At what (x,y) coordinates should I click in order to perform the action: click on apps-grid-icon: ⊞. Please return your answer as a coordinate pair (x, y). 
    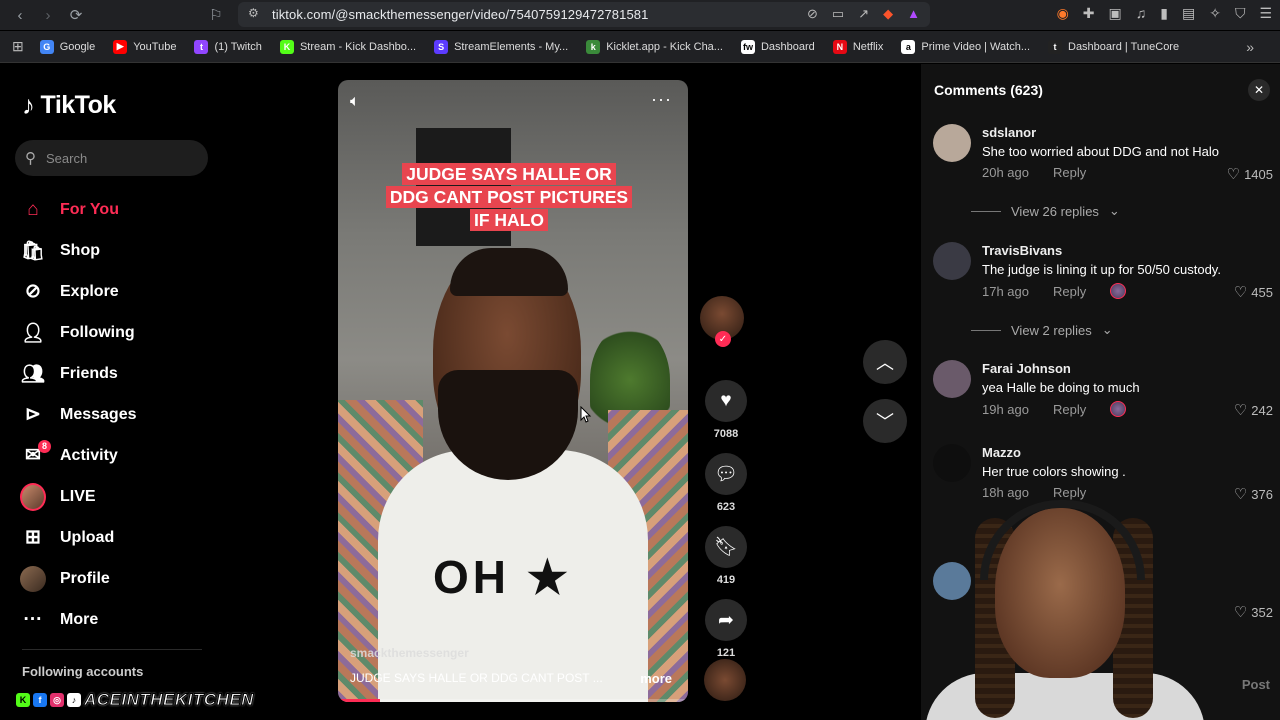
    Looking at the image, I should click on (18, 46).